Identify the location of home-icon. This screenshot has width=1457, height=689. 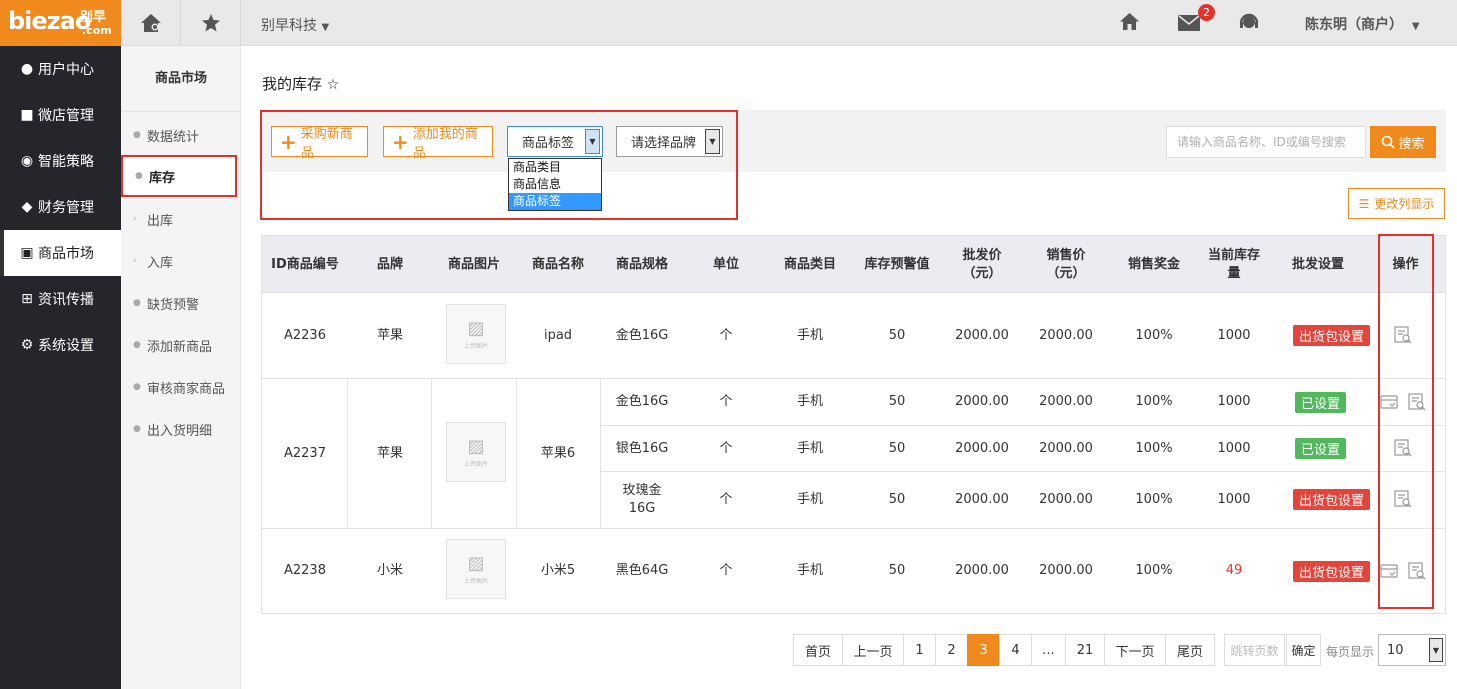
(1129, 21).